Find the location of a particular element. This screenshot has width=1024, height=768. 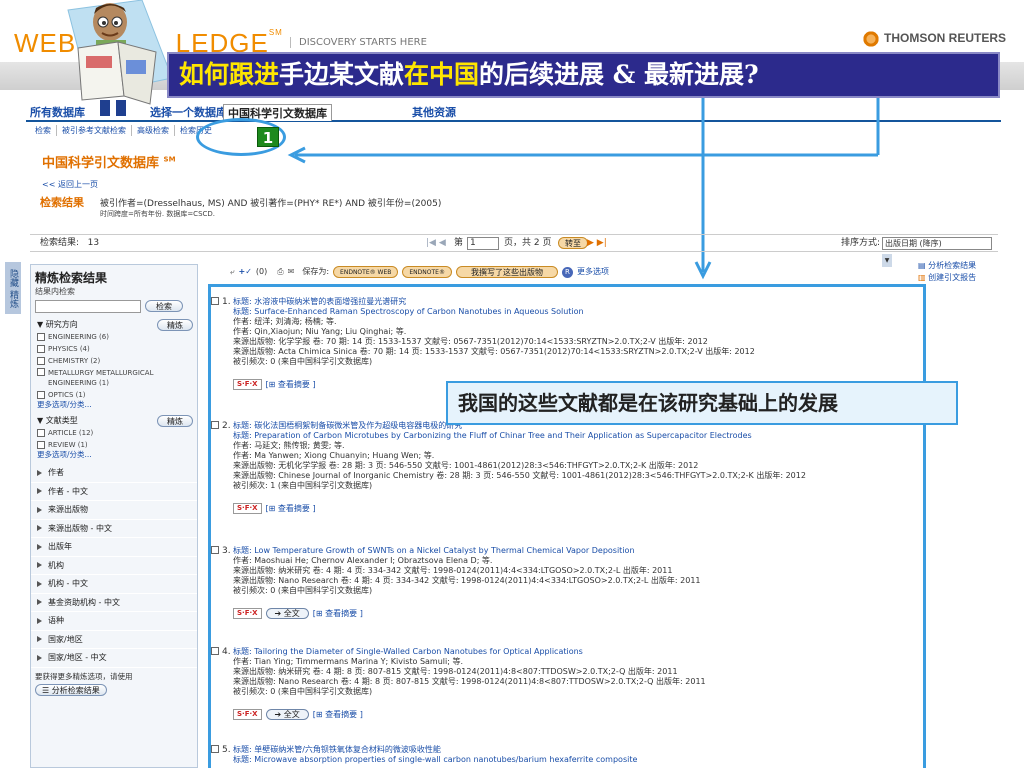

record-cited: 被引频次: 1 (来自中国科学引文数据库) is located at coordinates (303, 485).